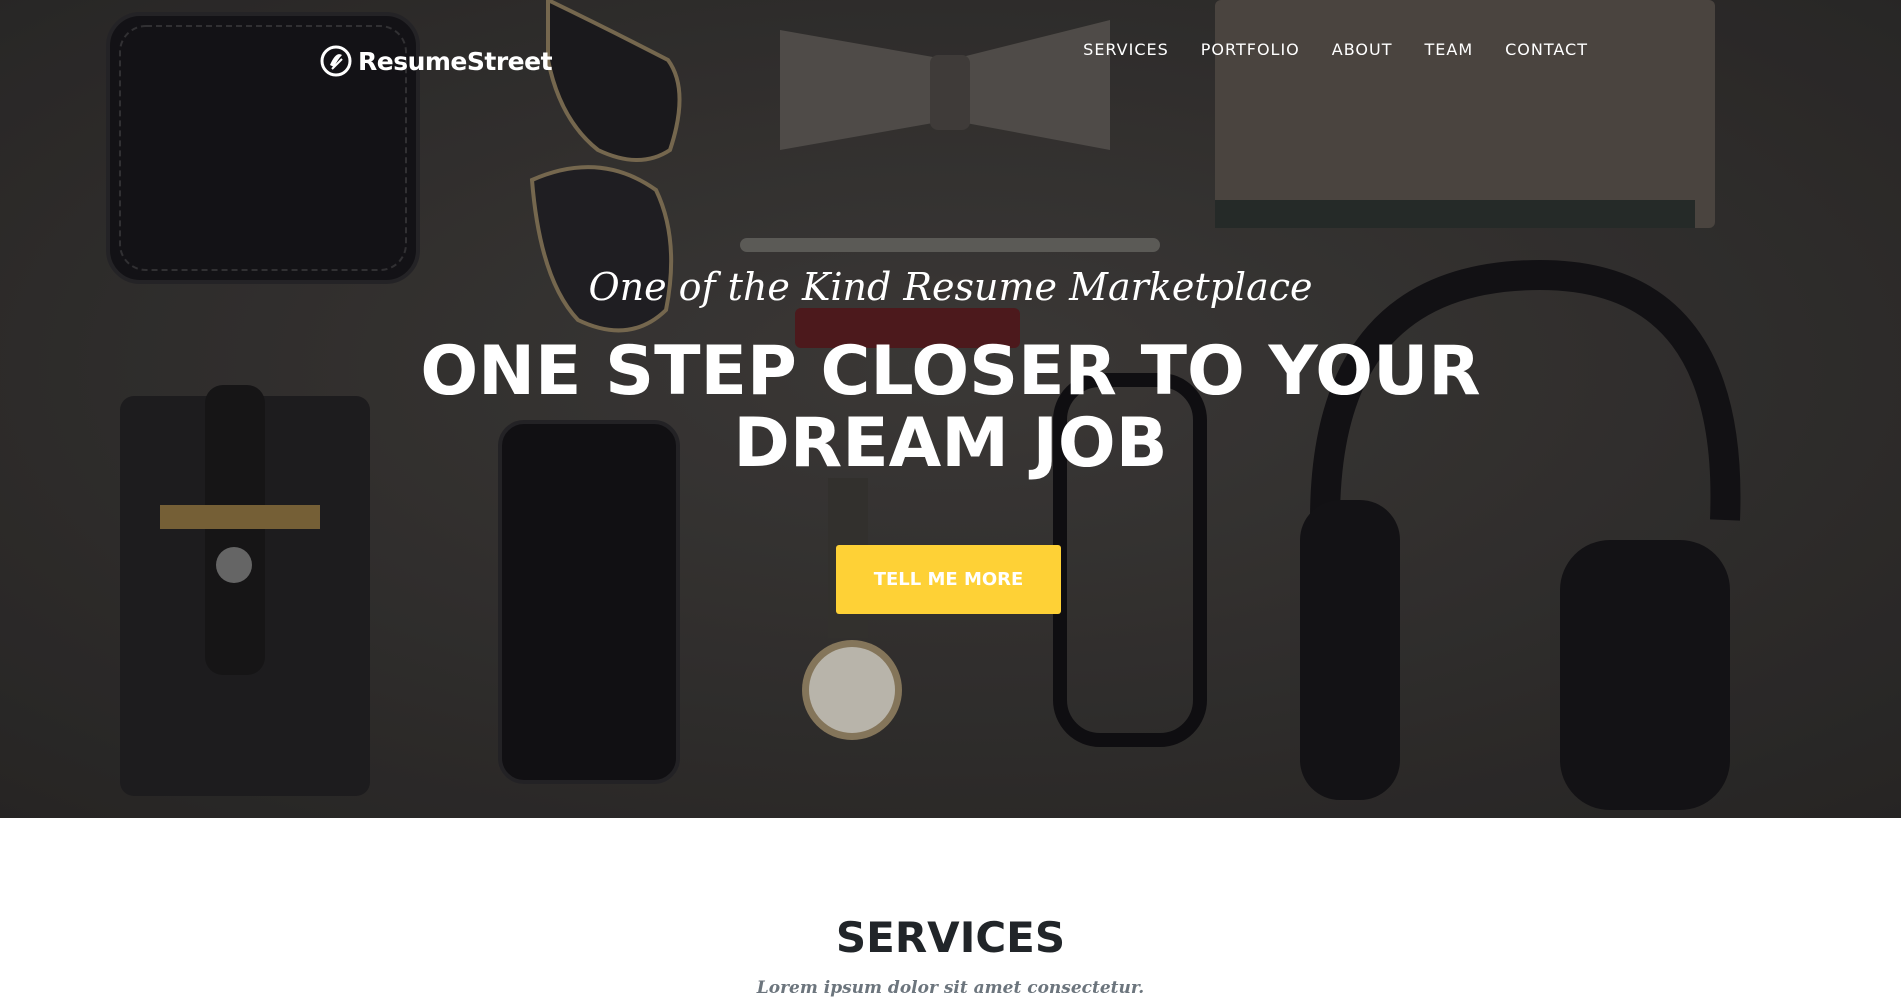 The width and height of the screenshot is (1901, 998). I want to click on nav-link-services: SERVICES, so click(1126, 50).